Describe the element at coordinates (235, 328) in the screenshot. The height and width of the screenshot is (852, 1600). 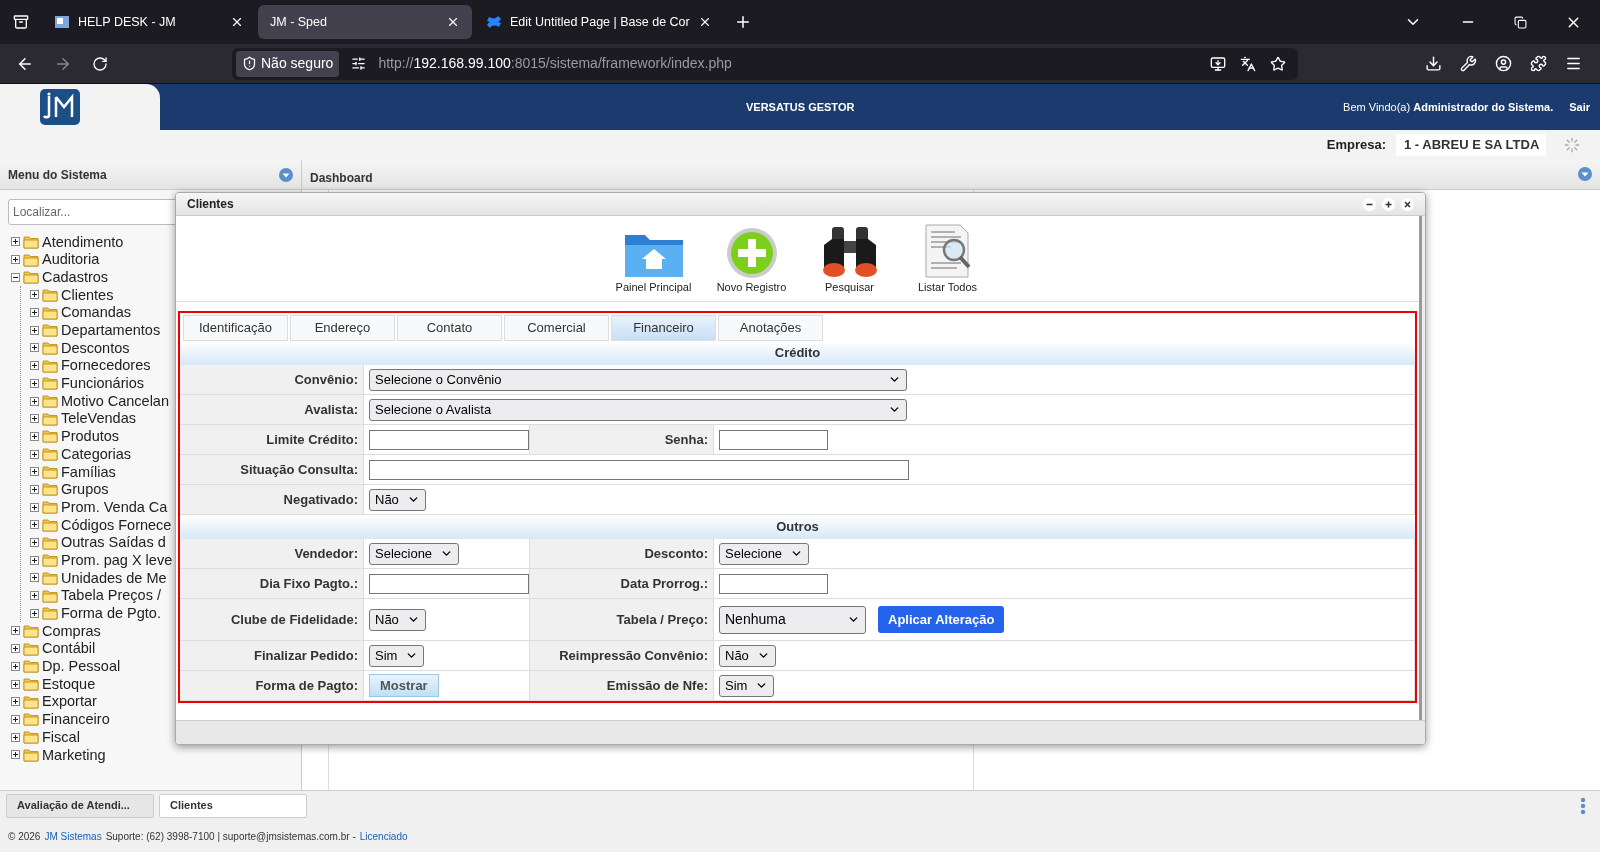
I see `form-tab: Identificação` at that location.